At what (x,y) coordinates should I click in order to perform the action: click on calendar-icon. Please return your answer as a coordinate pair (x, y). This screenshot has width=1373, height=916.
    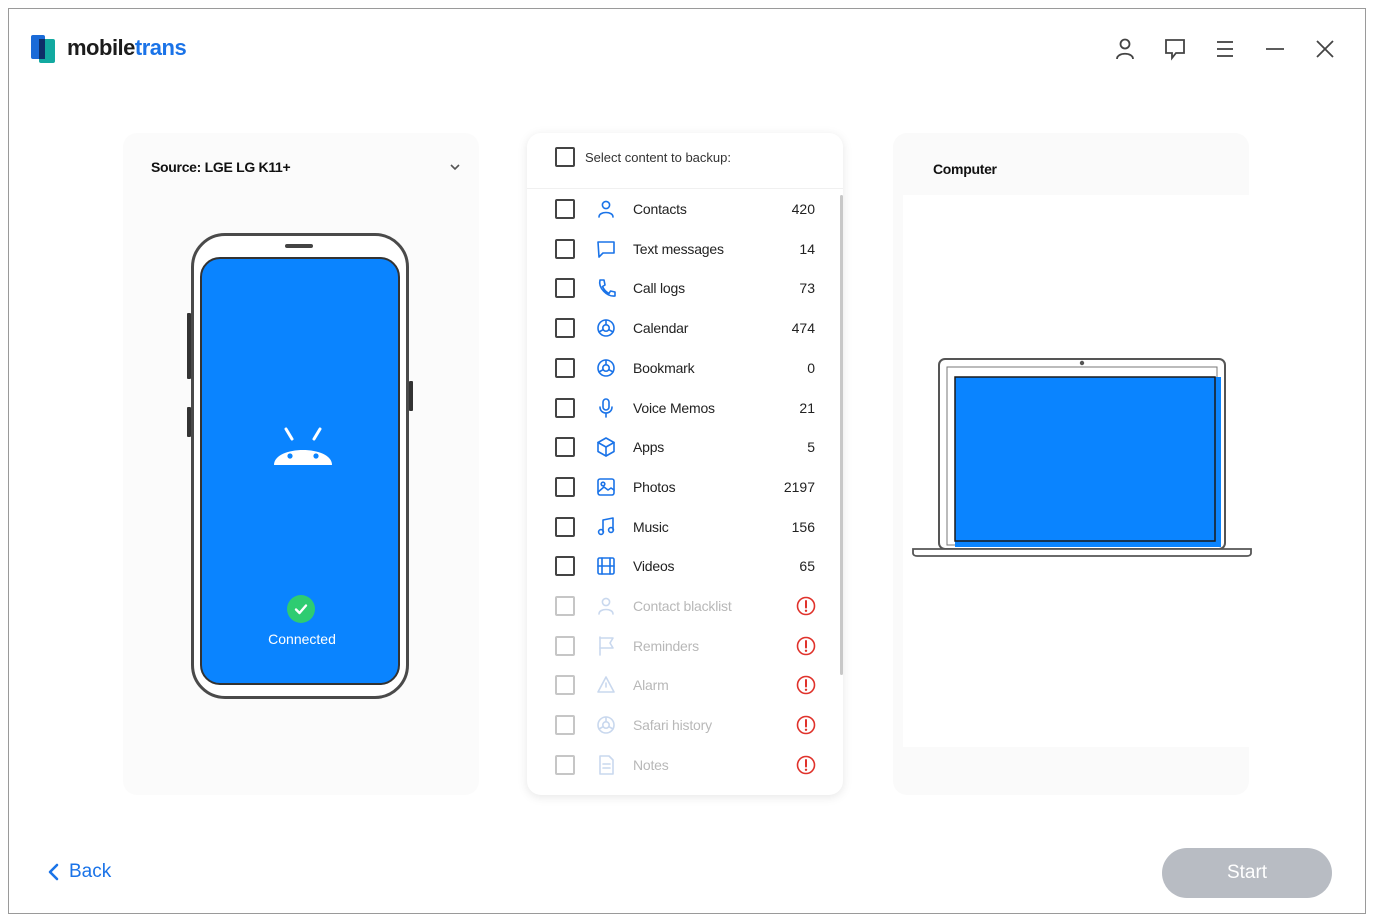
    Looking at the image, I should click on (606, 328).